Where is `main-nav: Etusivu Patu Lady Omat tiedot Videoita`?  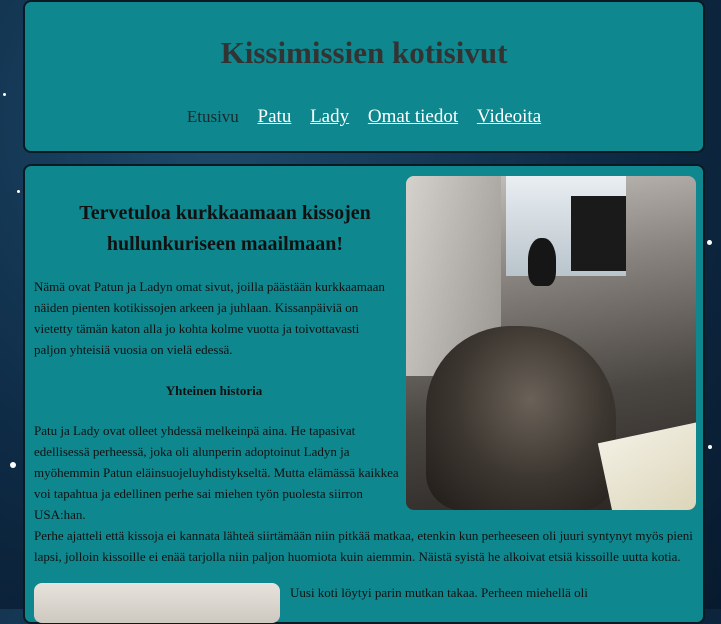
main-nav: Etusivu Patu Lady Omat tiedot Videoita is located at coordinates (364, 117).